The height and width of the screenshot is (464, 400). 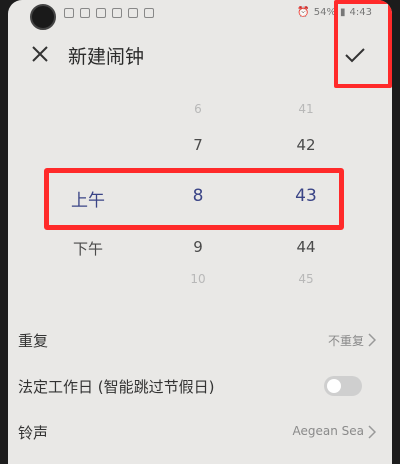 What do you see at coordinates (87, 249) in the screenshot?
I see `ampm-option: 下午` at bounding box center [87, 249].